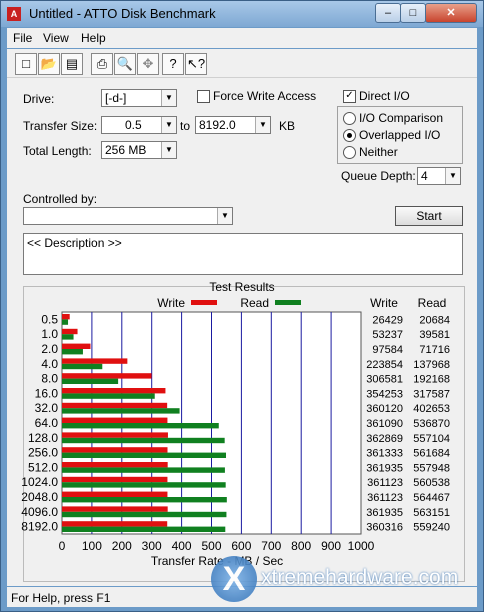 This screenshot has height=612, width=484. What do you see at coordinates (49, 64) in the screenshot?
I see `open-icon: 📂` at bounding box center [49, 64].